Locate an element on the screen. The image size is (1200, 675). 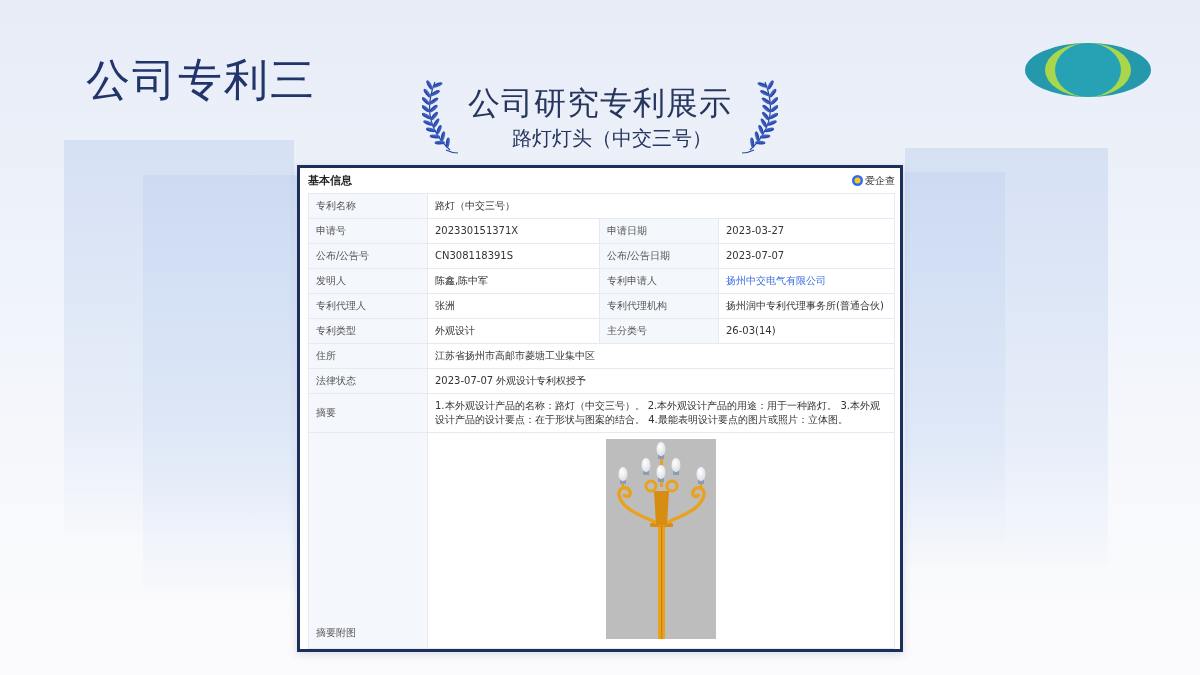
field-value: 张洲 is located at coordinates (514, 306).